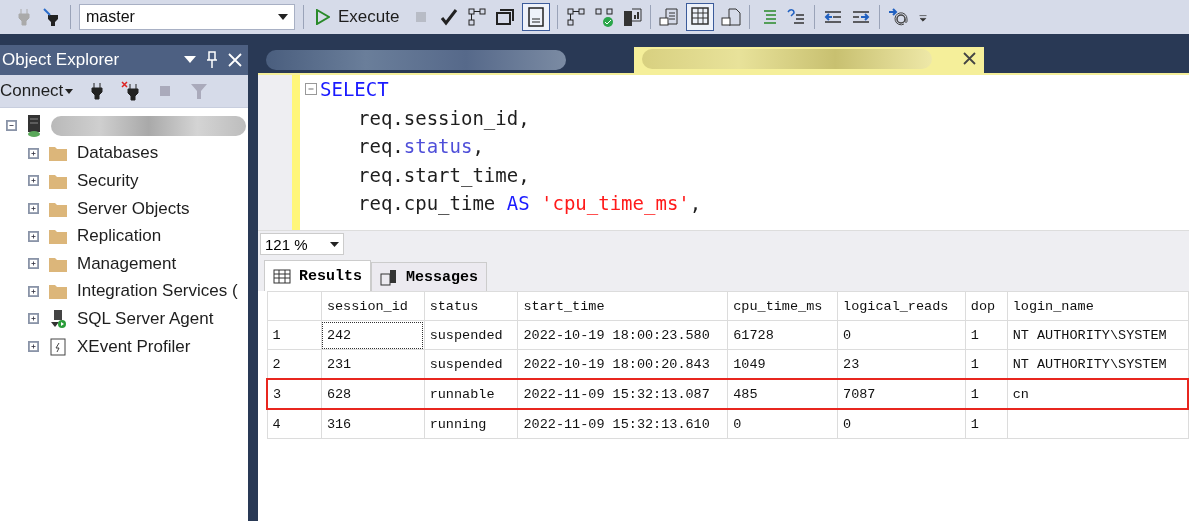 This screenshot has height=521, width=1189. Describe the element at coordinates (373, 306) in the screenshot. I see `column-header: session_id` at that location.